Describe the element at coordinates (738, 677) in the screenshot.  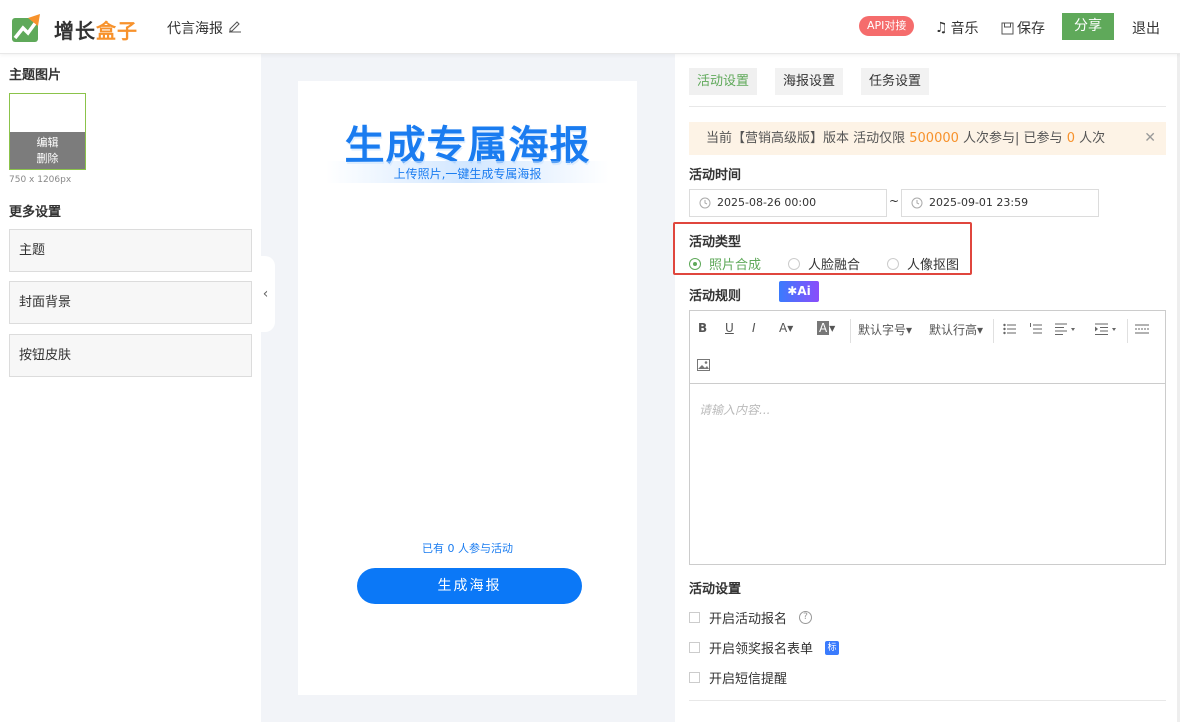
I see `checkbox-sms-reminder: 开启短信提醒` at that location.